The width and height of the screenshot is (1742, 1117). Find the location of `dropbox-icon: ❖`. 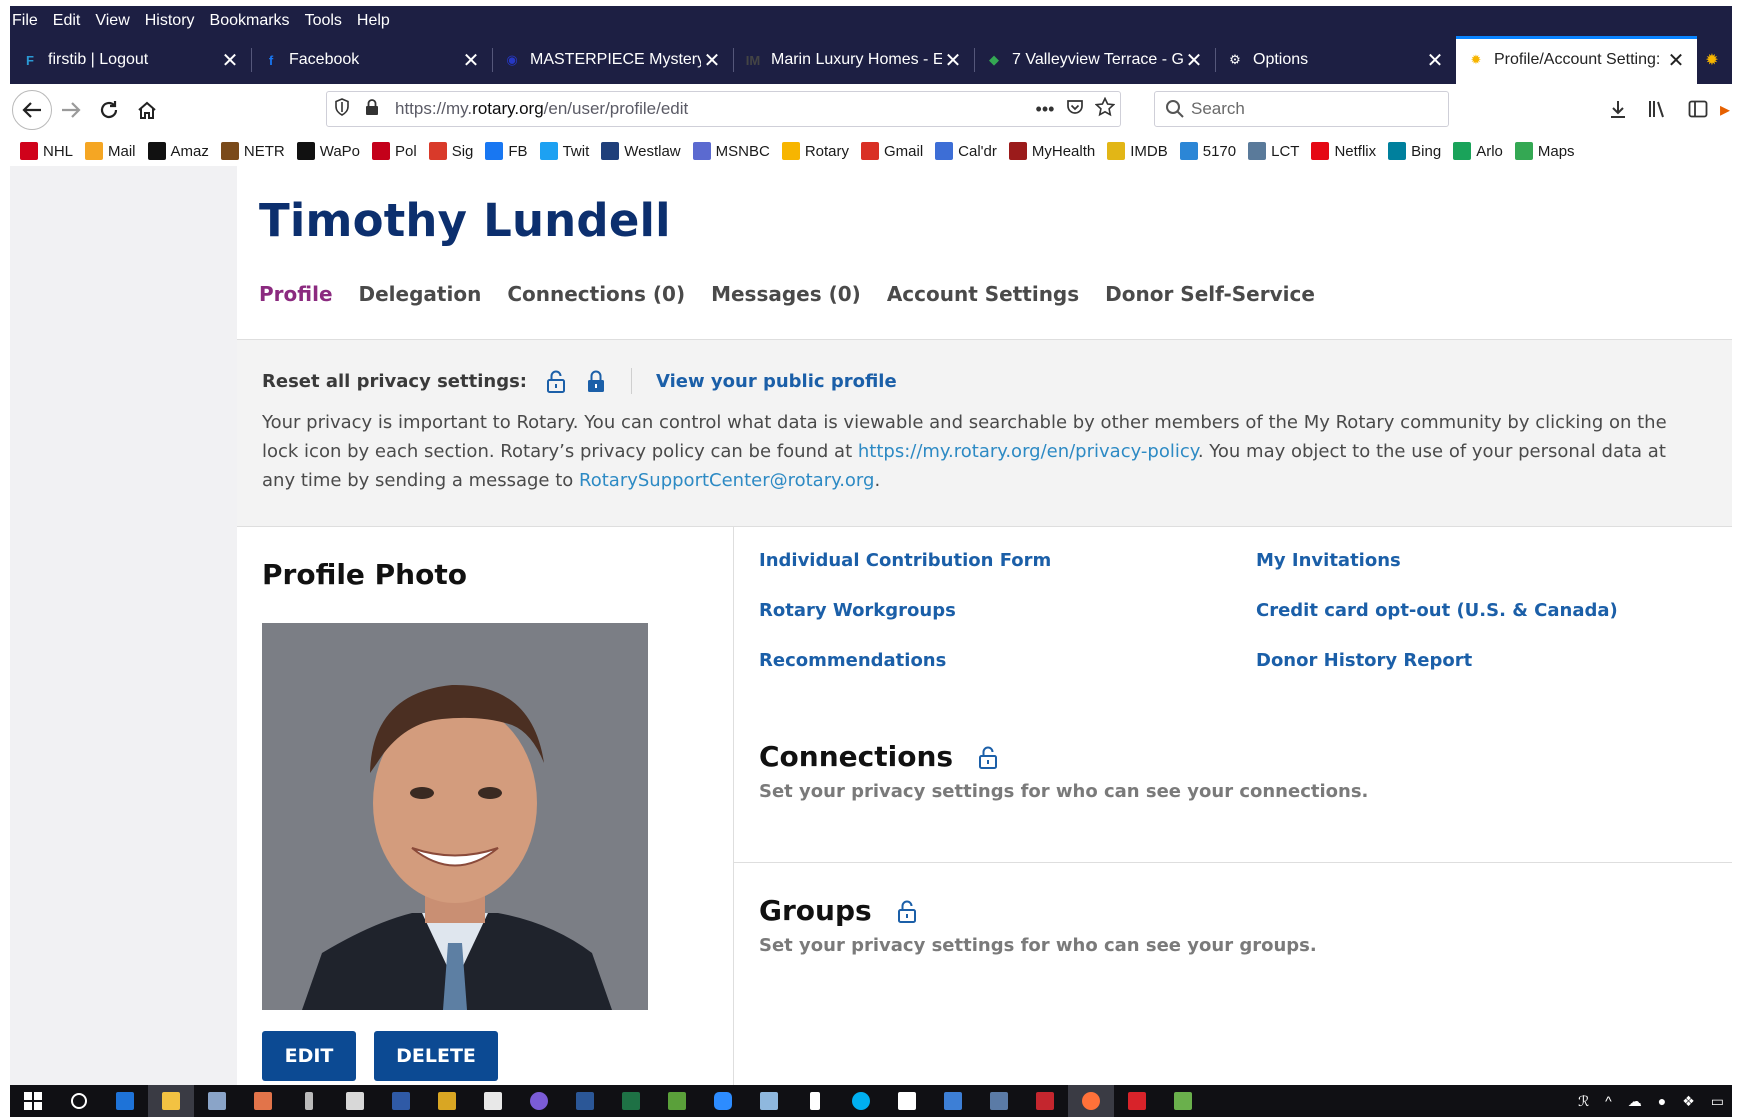

dropbox-icon: ❖ is located at coordinates (1688, 1101).